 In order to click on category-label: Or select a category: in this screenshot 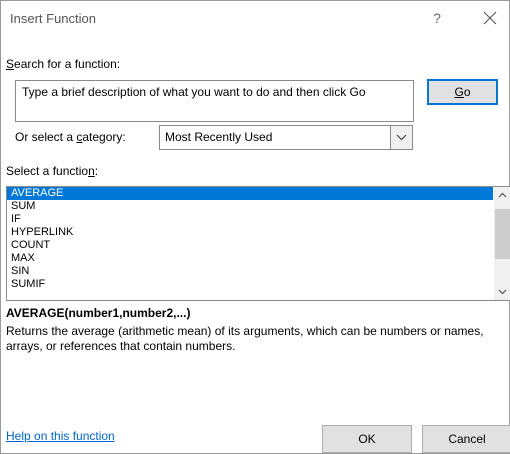, I will do `click(70, 137)`.